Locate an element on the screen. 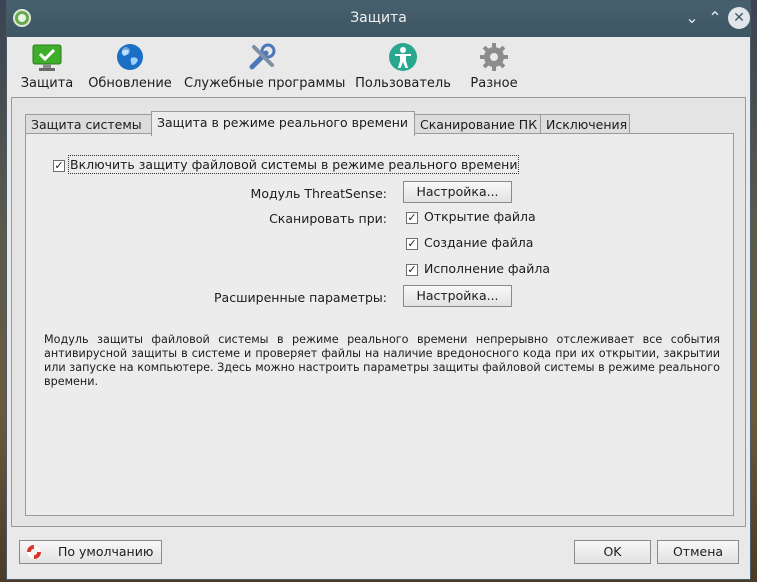 The height and width of the screenshot is (582, 757). tab-pc-scan: Сканирование ПК is located at coordinates (478, 124).